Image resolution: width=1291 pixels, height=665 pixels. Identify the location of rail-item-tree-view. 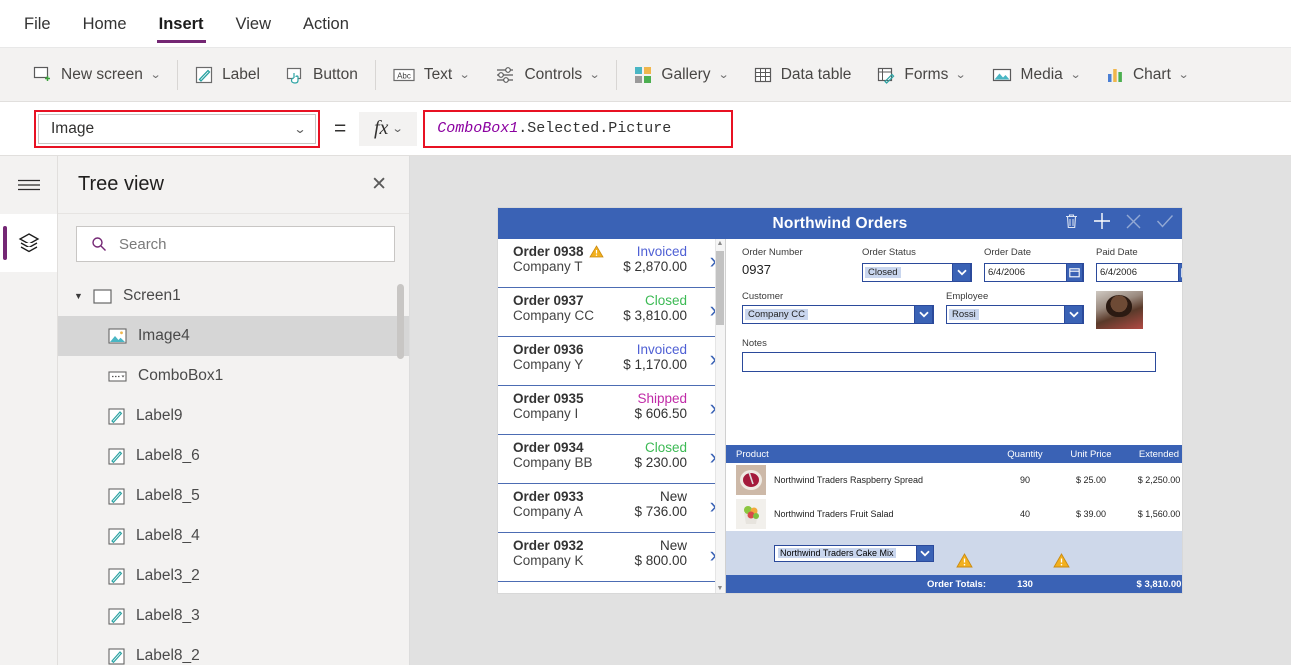
(28, 243).